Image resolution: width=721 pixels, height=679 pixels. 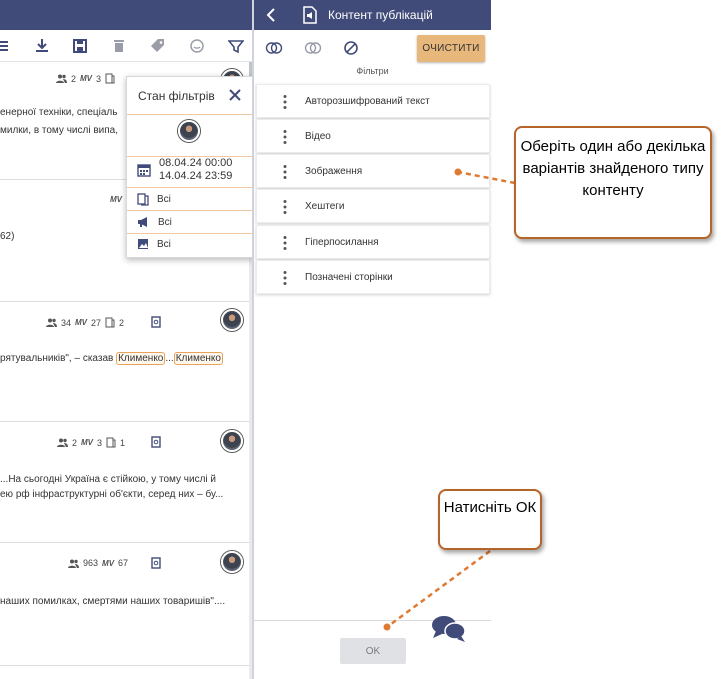 I want to click on exclude-icon, so click(x=351, y=48).